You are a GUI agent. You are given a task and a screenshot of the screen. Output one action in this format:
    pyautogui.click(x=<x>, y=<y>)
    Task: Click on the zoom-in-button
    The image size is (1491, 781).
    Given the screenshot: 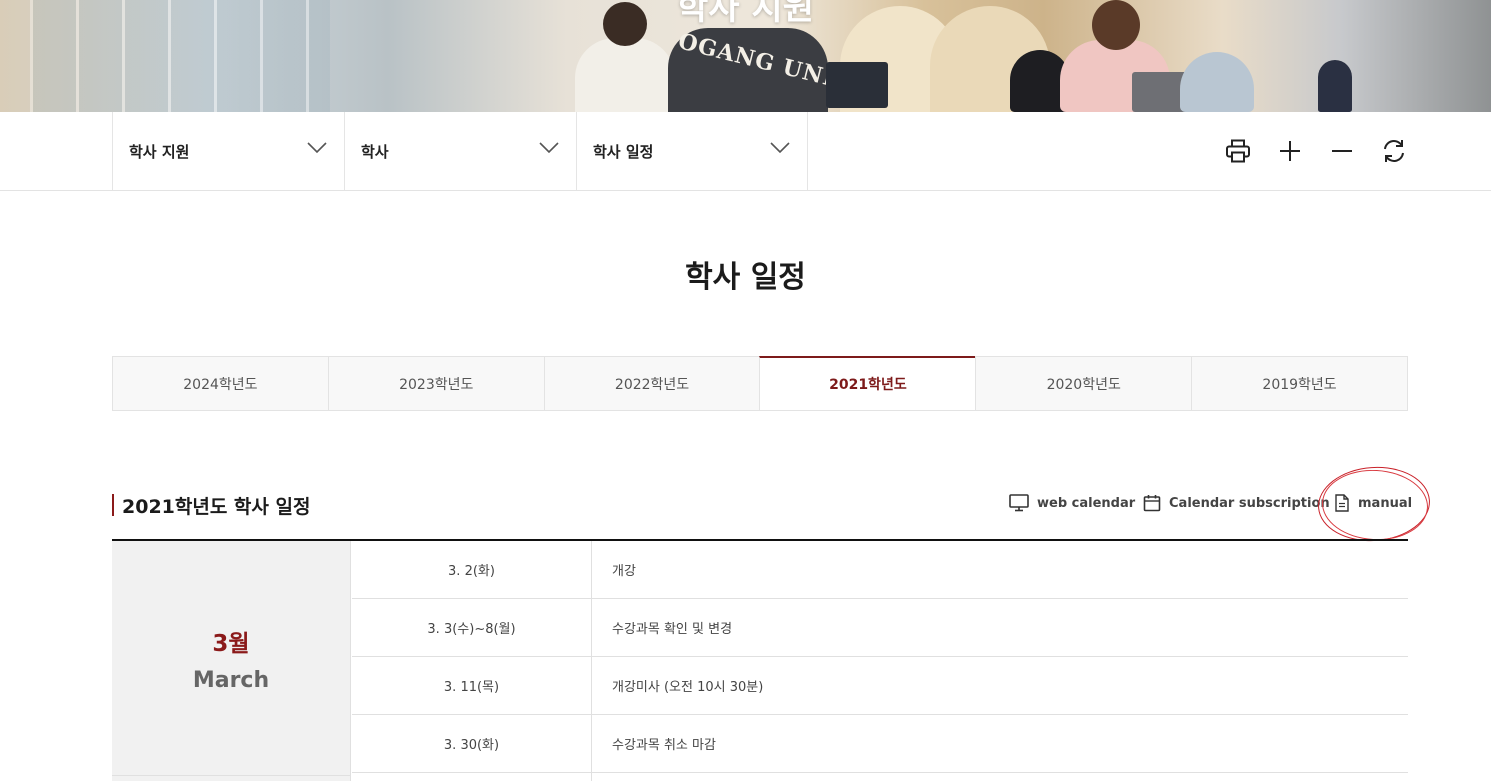 What is the action you would take?
    pyautogui.click(x=1290, y=151)
    